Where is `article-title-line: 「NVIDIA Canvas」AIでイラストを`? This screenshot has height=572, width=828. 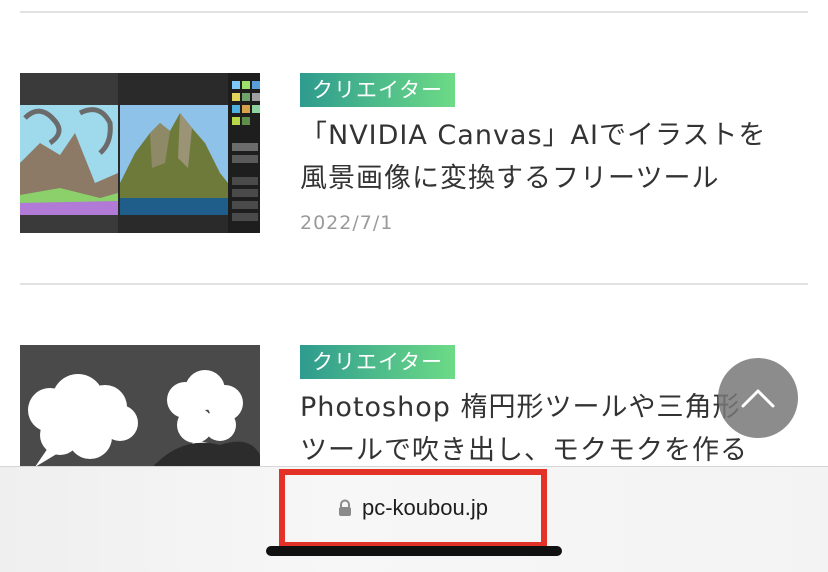 article-title-line: 「NVIDIA Canvas」AIでイラストを is located at coordinates (555, 135).